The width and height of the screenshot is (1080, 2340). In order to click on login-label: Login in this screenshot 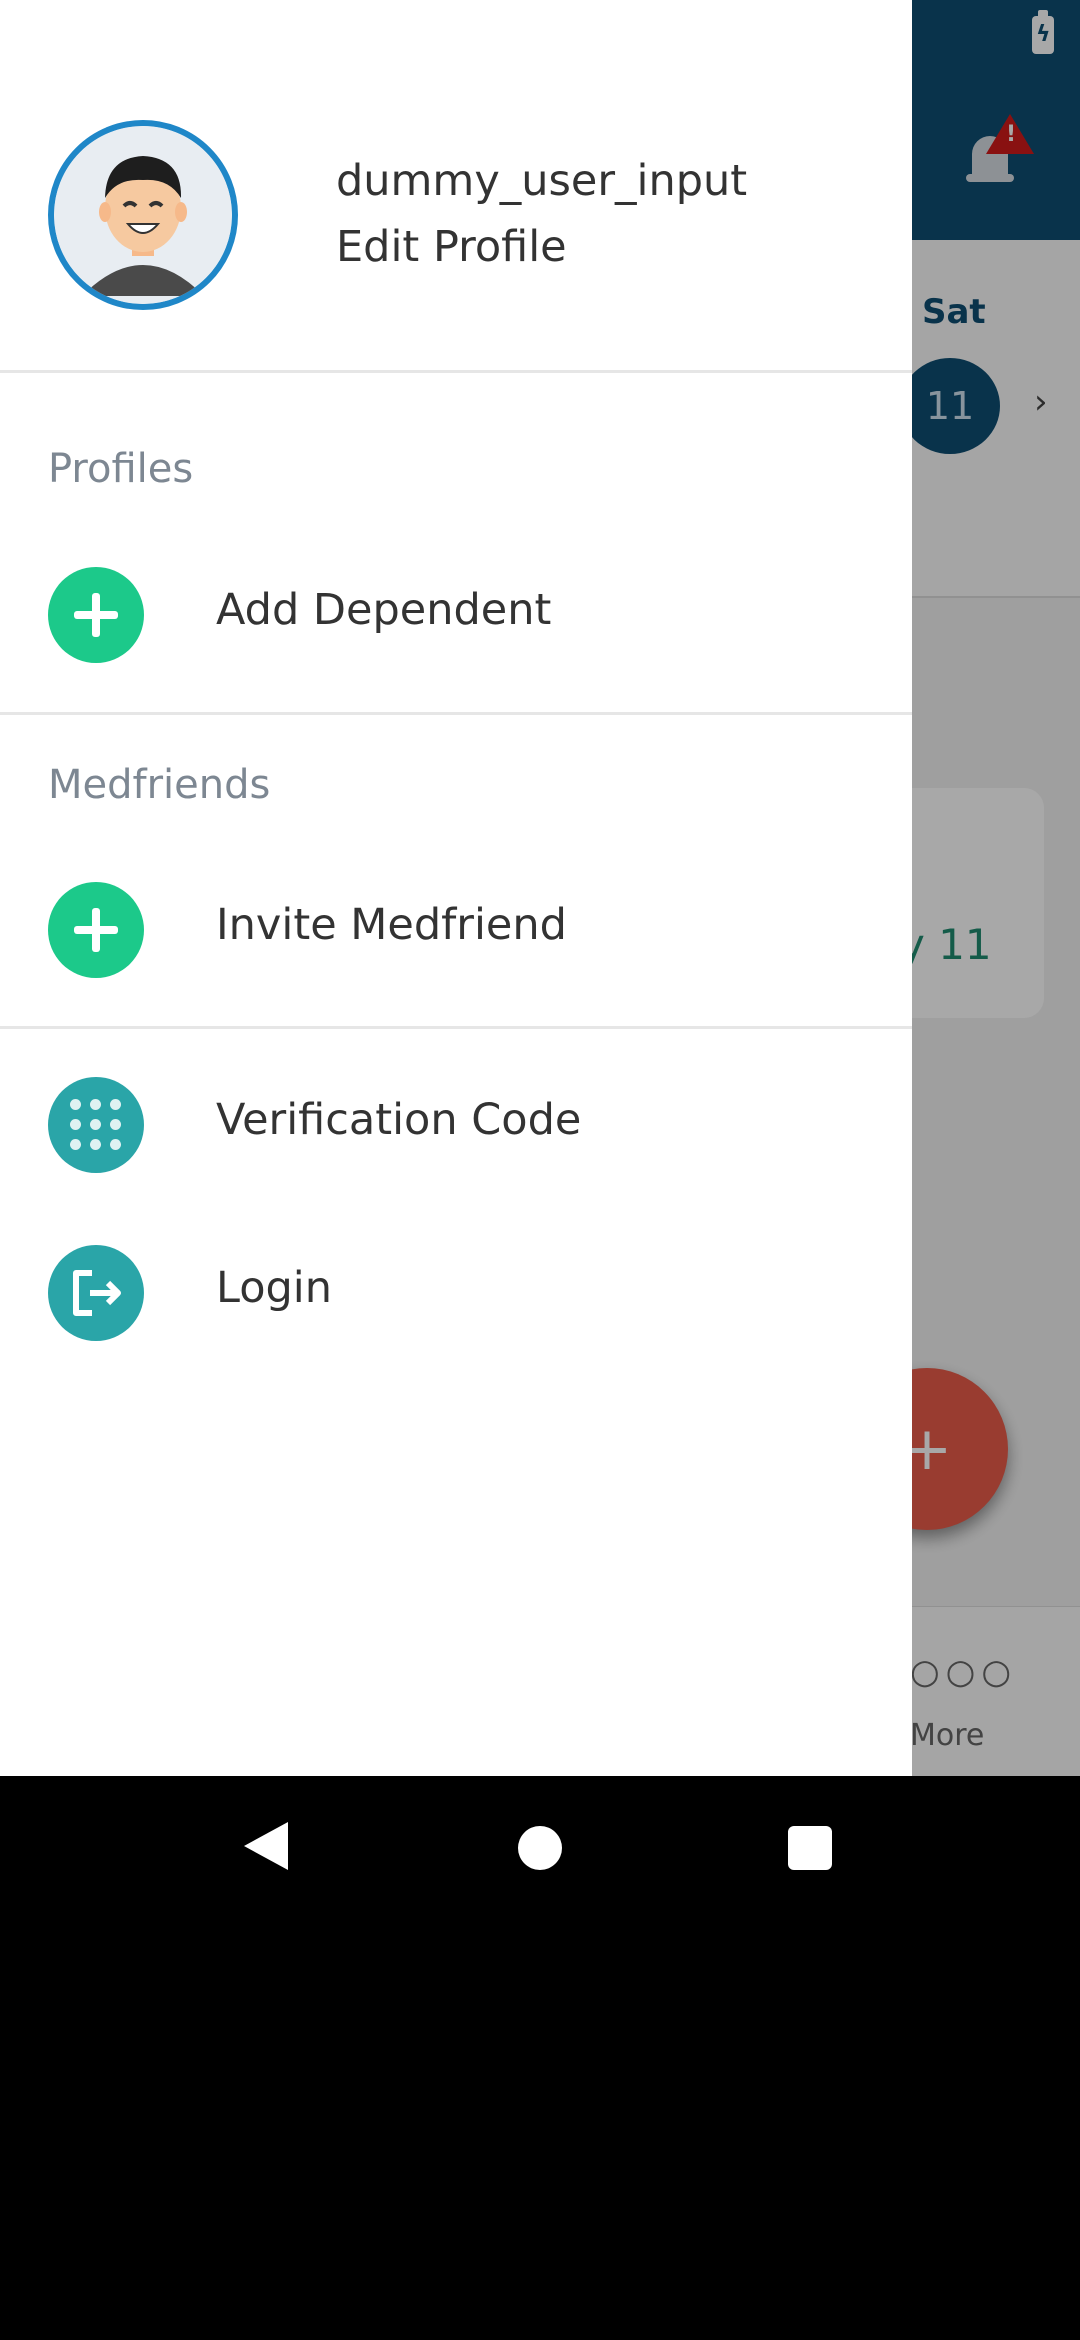, I will do `click(274, 1288)`.